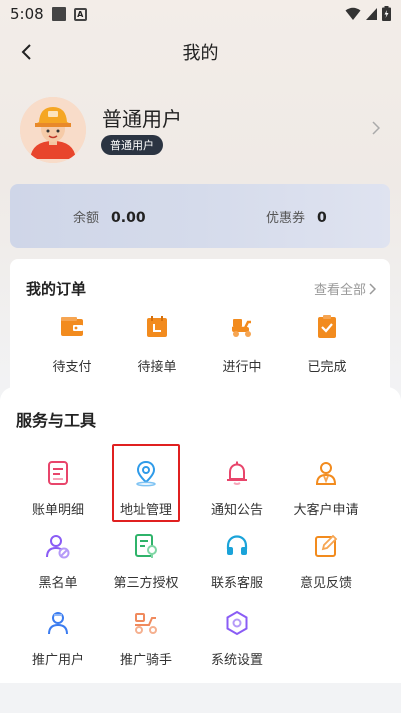 The width and height of the screenshot is (401, 713). What do you see at coordinates (339, 290) in the screenshot?
I see `view-all-label: 查看全部` at bounding box center [339, 290].